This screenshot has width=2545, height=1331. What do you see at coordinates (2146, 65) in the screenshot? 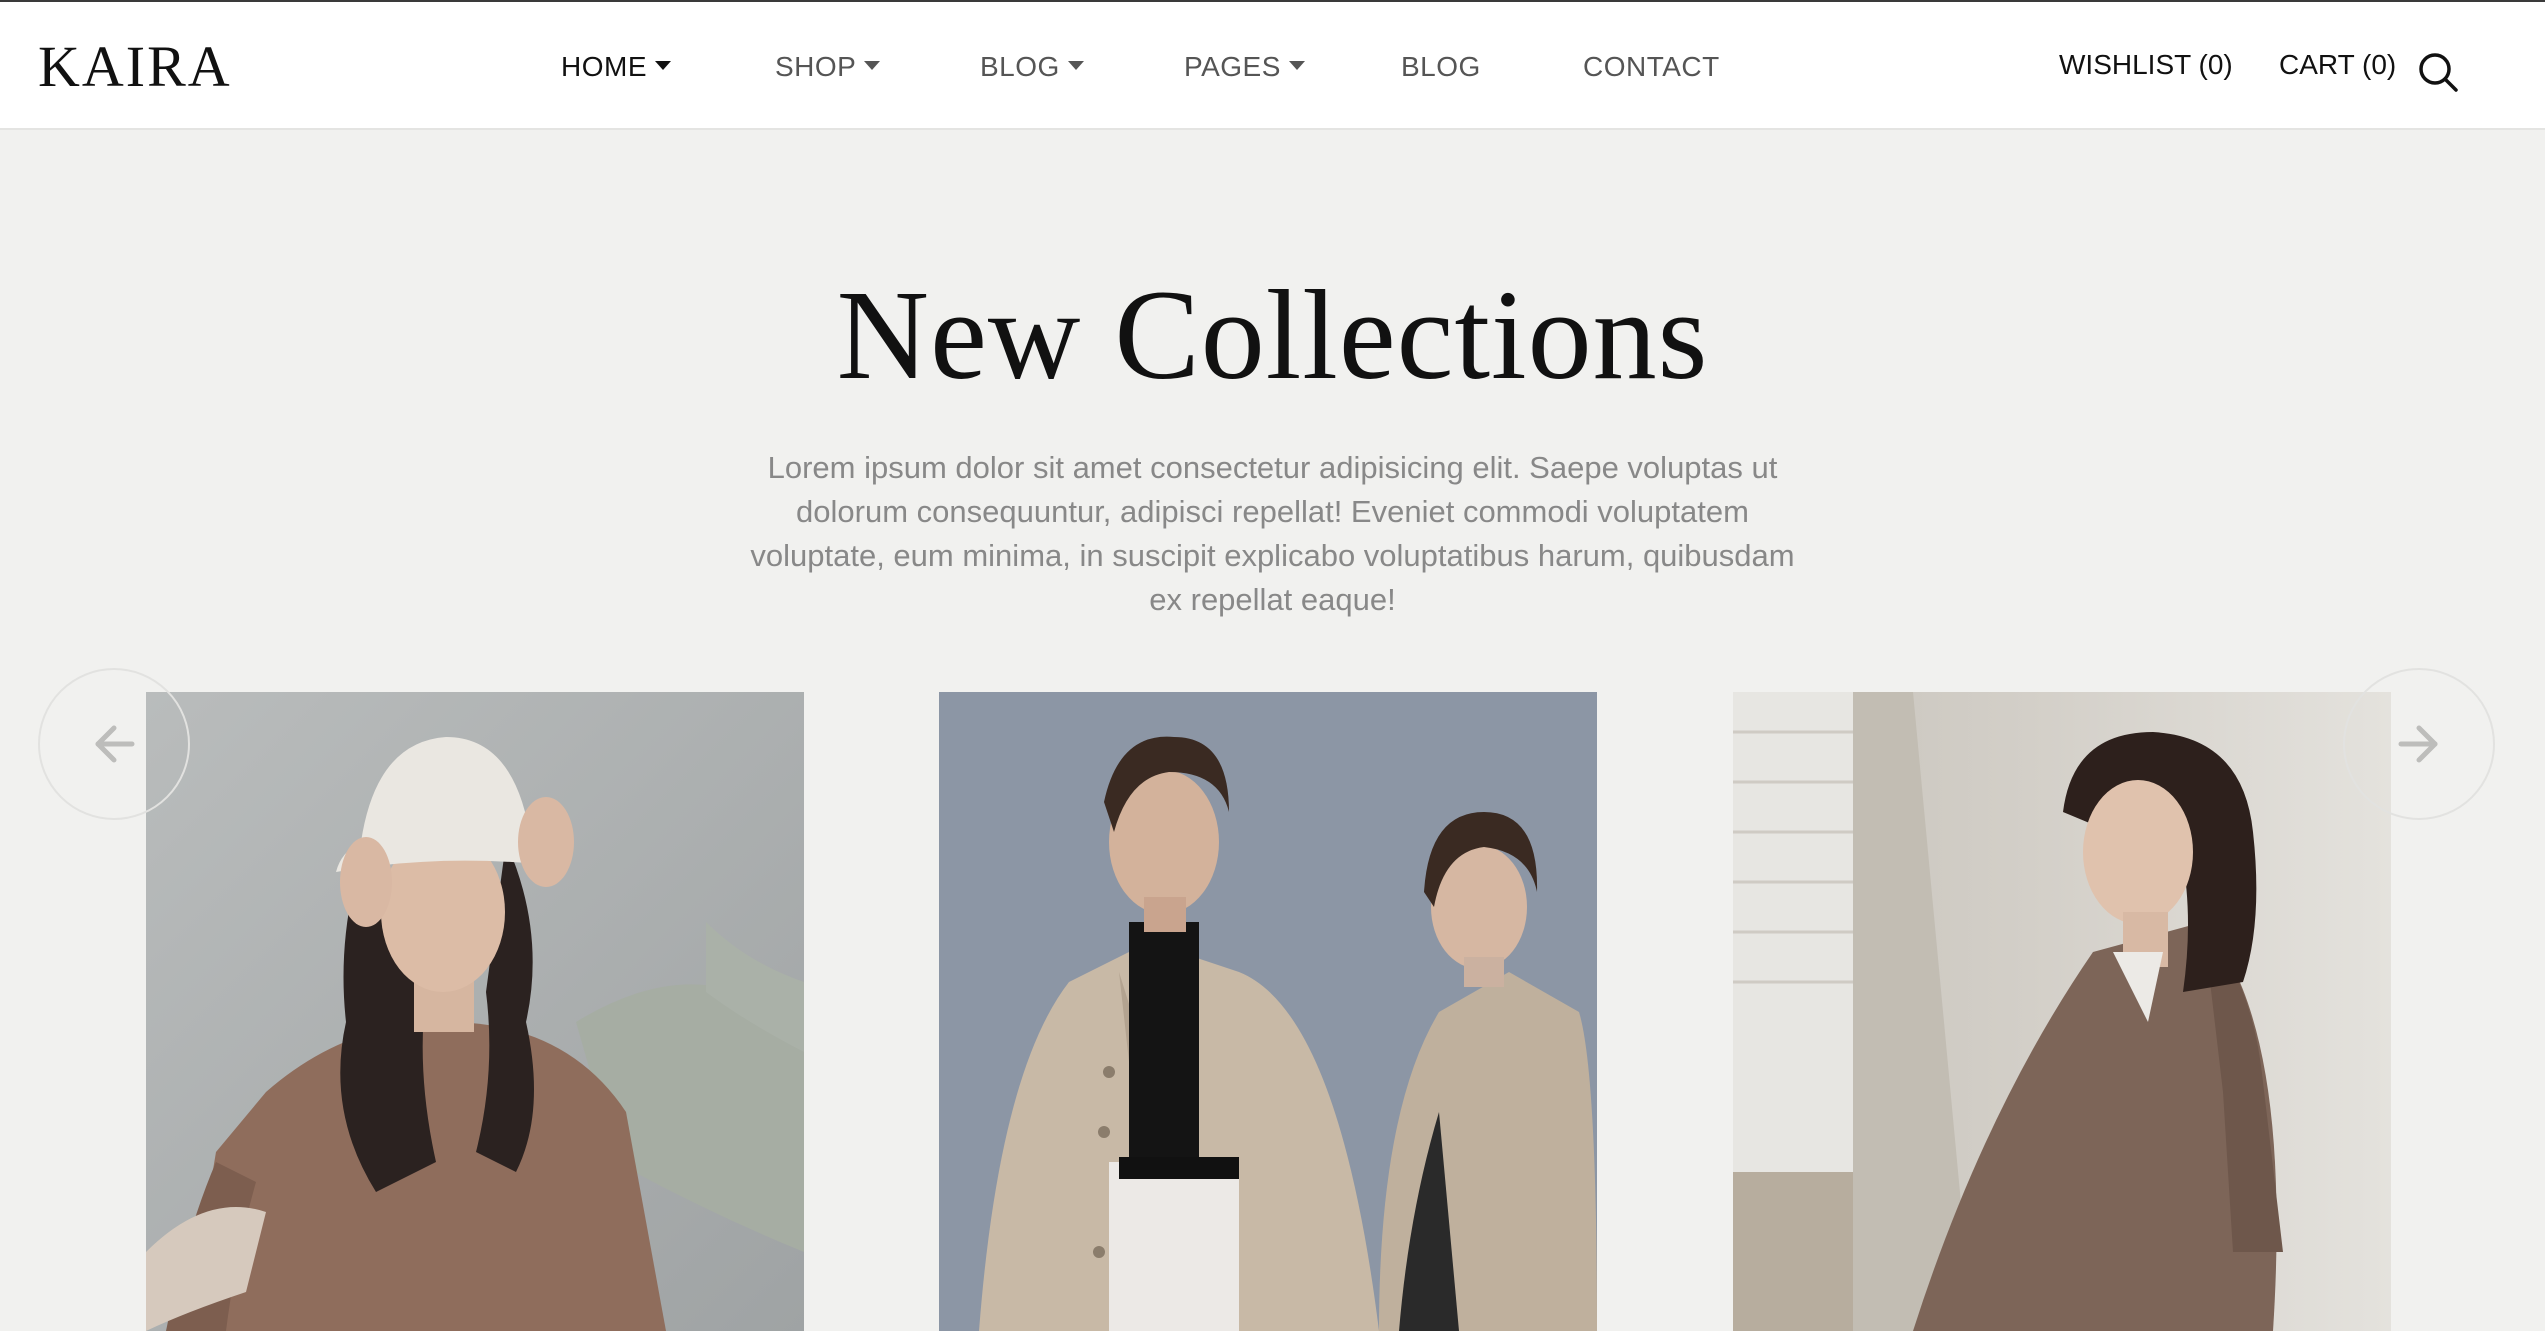
I see `wishlist-link: WISHLIST (0)` at bounding box center [2146, 65].